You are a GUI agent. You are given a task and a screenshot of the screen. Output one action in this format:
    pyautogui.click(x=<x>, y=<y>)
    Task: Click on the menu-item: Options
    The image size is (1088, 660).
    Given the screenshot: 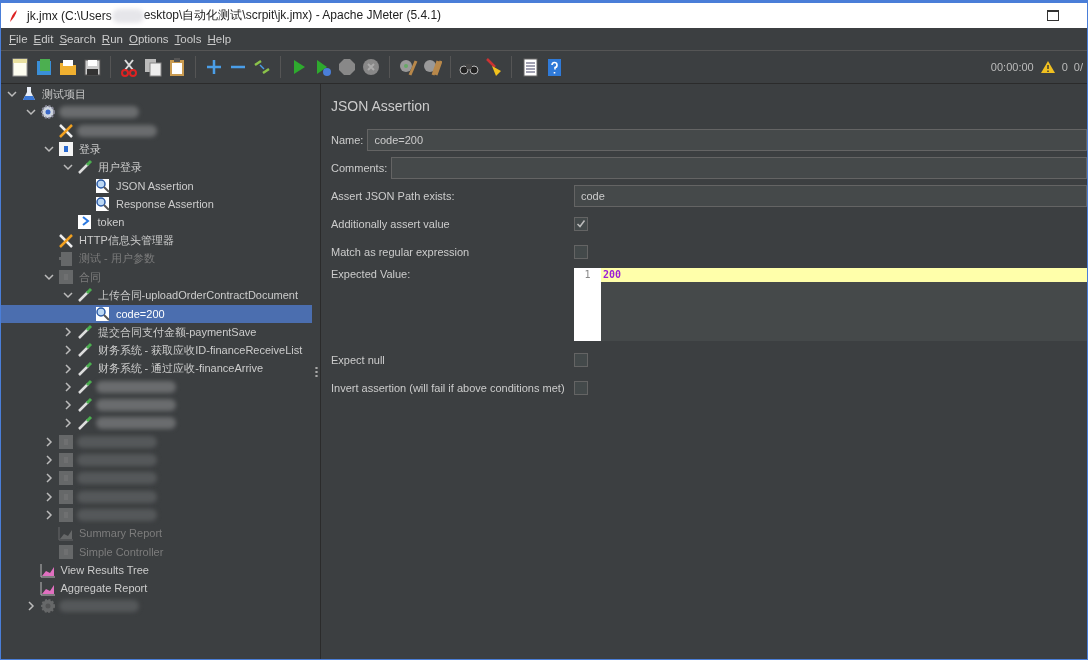 What is the action you would take?
    pyautogui.click(x=148, y=39)
    